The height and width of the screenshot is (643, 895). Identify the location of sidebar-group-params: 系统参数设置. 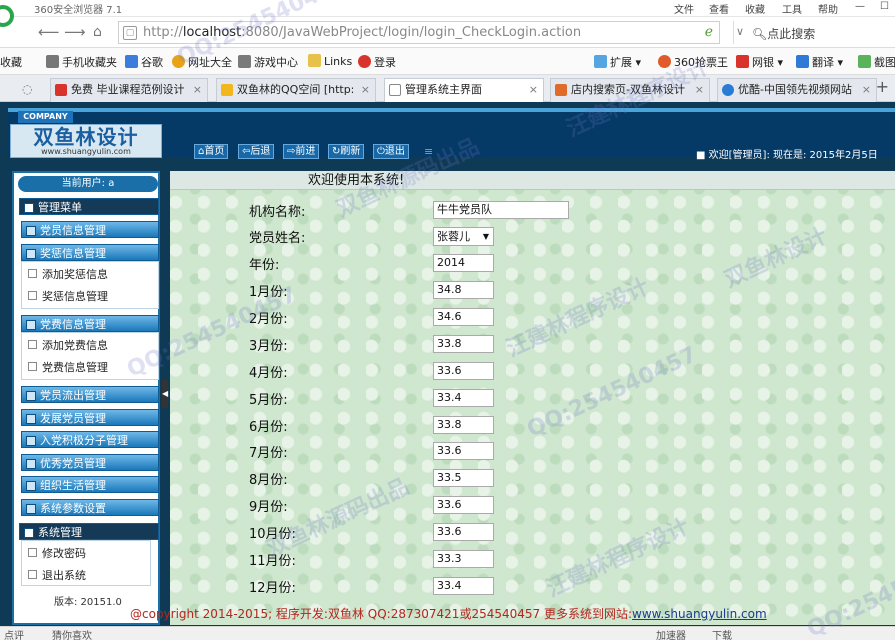
(90, 507).